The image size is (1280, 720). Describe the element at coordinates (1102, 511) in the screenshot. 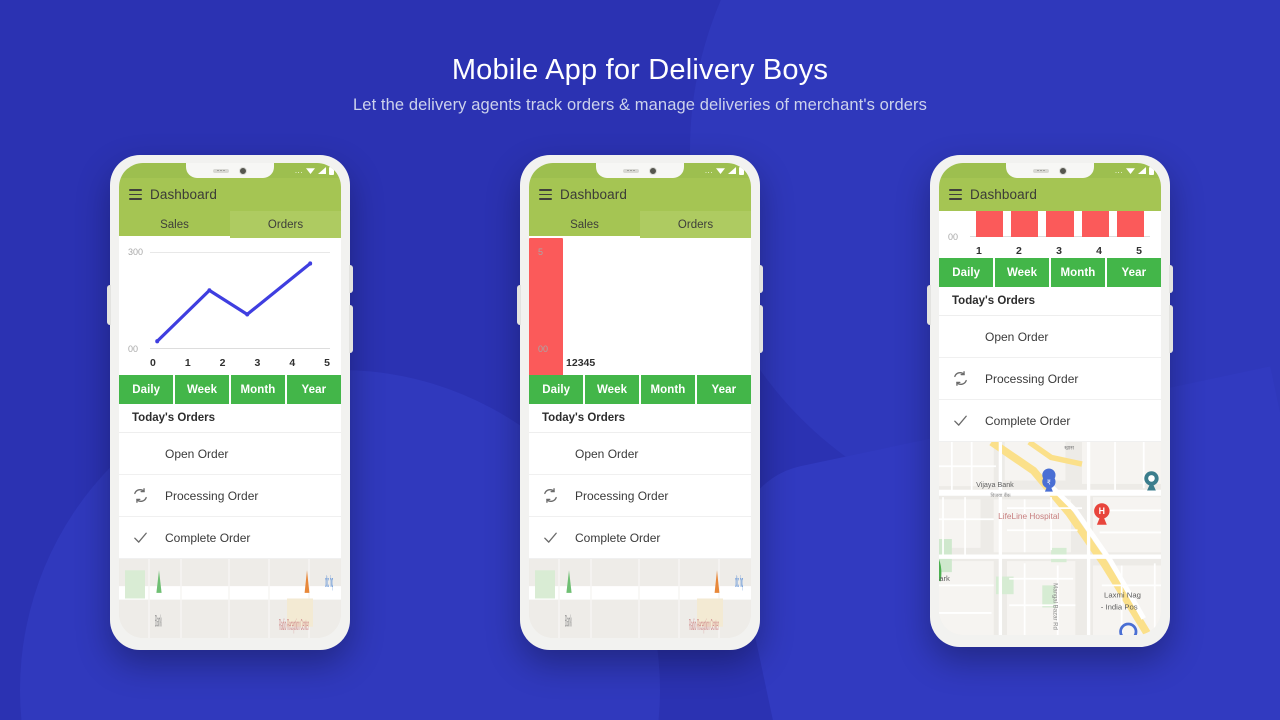

I see `svg-text: H` at that location.